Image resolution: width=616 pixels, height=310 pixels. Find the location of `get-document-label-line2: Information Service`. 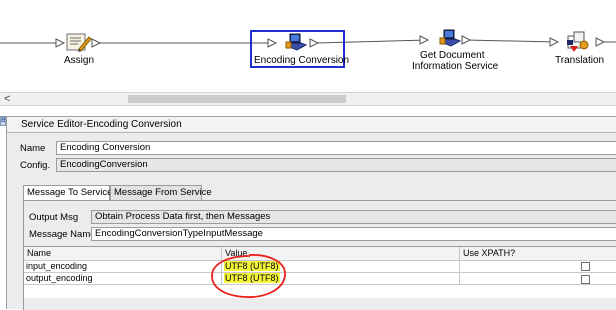

get-document-label-line2: Information Service is located at coordinates (455, 66).